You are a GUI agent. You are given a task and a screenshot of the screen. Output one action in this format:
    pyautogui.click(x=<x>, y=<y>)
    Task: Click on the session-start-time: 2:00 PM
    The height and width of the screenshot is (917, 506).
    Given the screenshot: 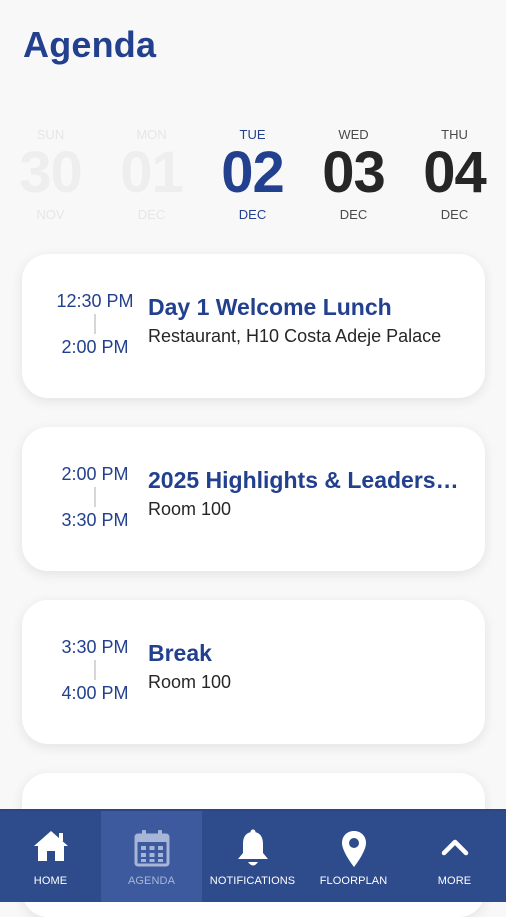 What is the action you would take?
    pyautogui.click(x=95, y=474)
    